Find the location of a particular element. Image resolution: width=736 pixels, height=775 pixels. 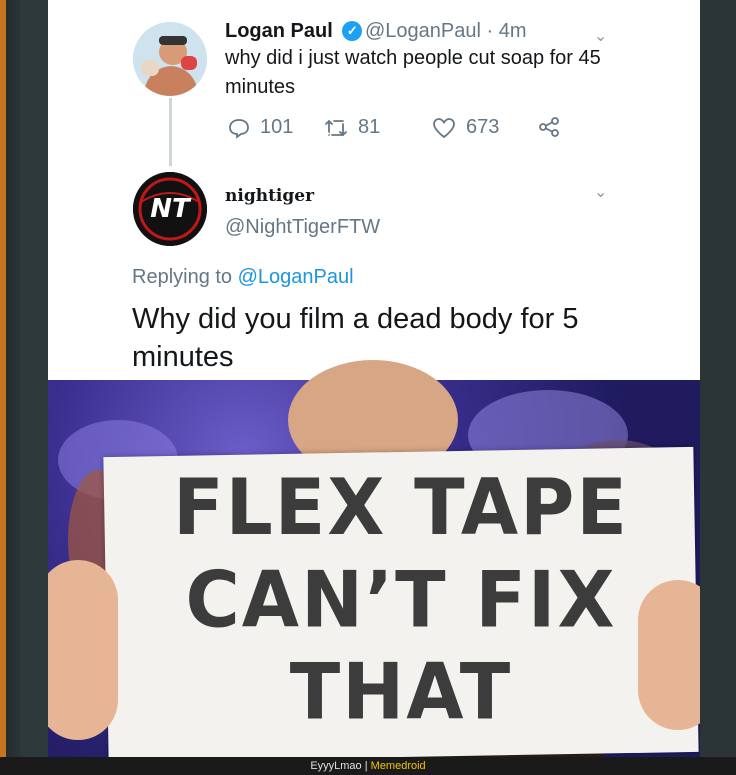

sign-line-2: CAN’T FIX is located at coordinates (401, 600).